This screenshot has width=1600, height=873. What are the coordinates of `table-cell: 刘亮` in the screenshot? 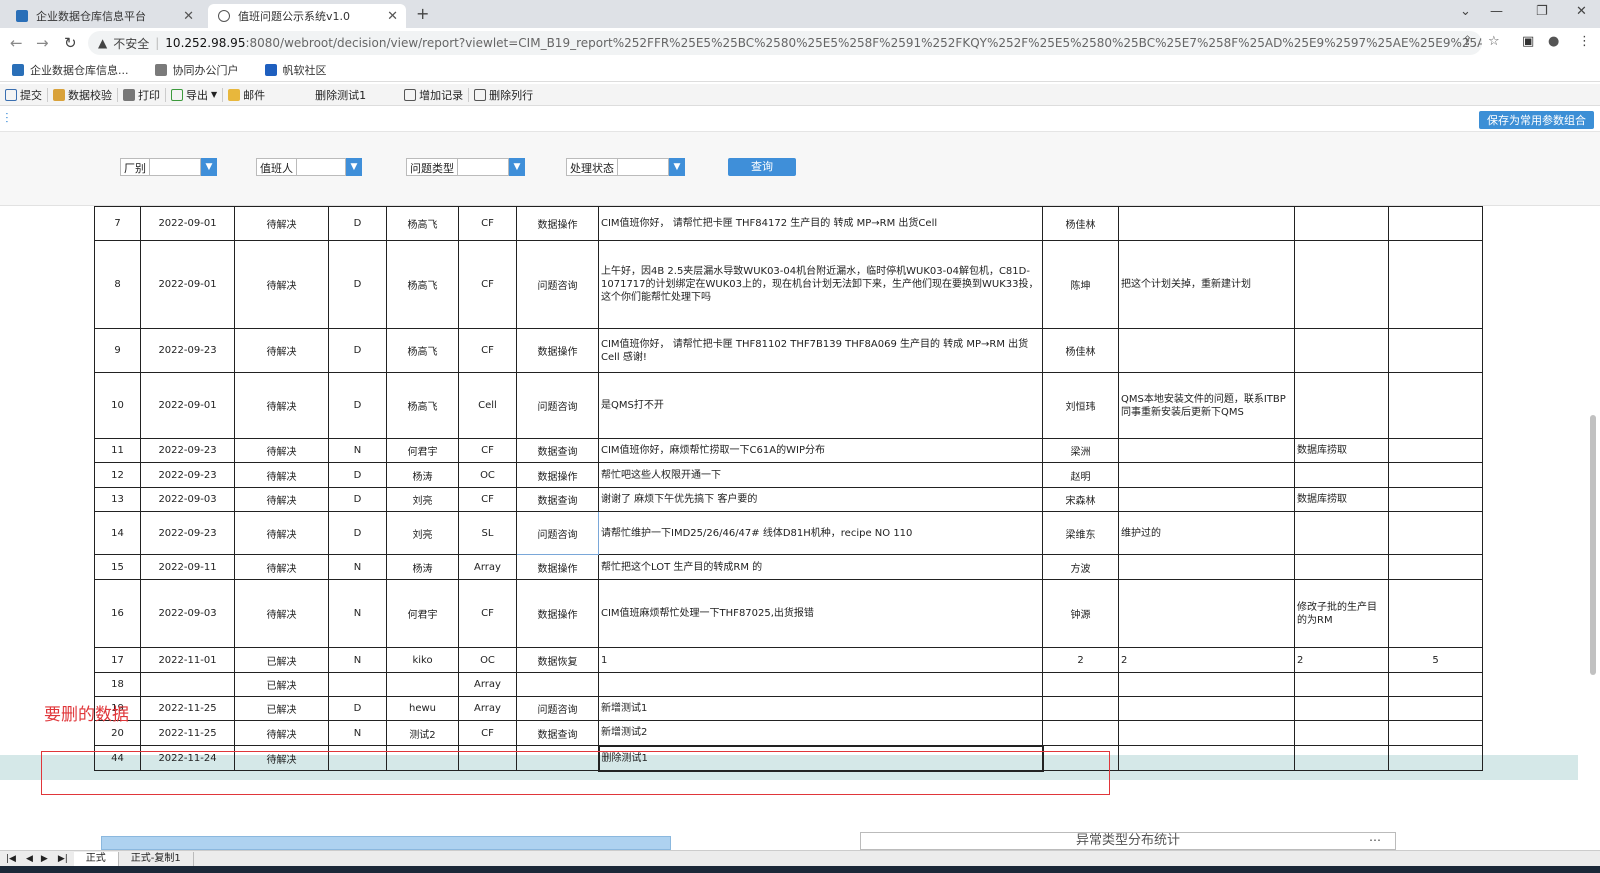 It's located at (422, 533).